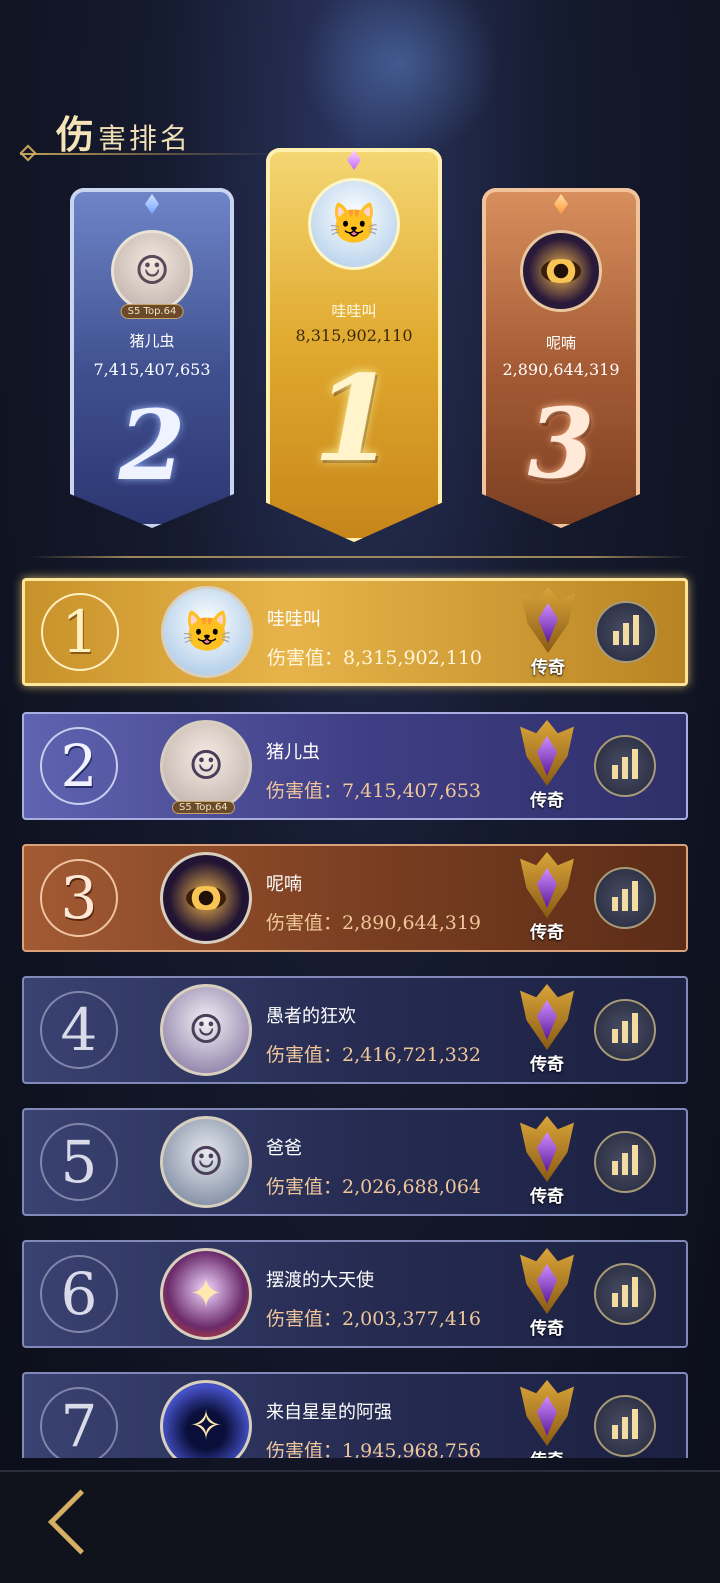 The height and width of the screenshot is (1583, 720). I want to click on eye-avatar-icon, so click(206, 898).